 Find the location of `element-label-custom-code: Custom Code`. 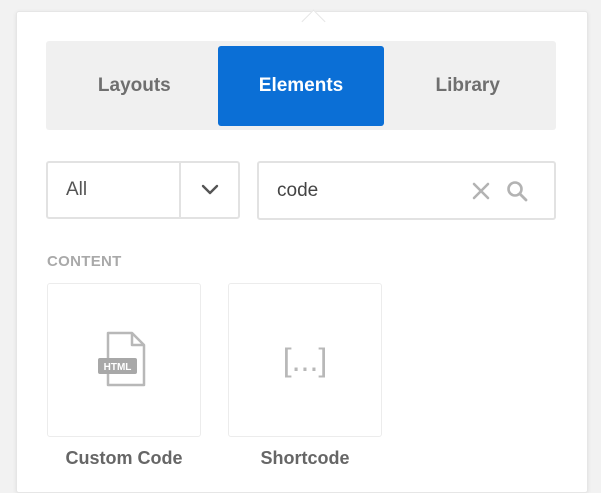

element-label-custom-code: Custom Code is located at coordinates (124, 458).